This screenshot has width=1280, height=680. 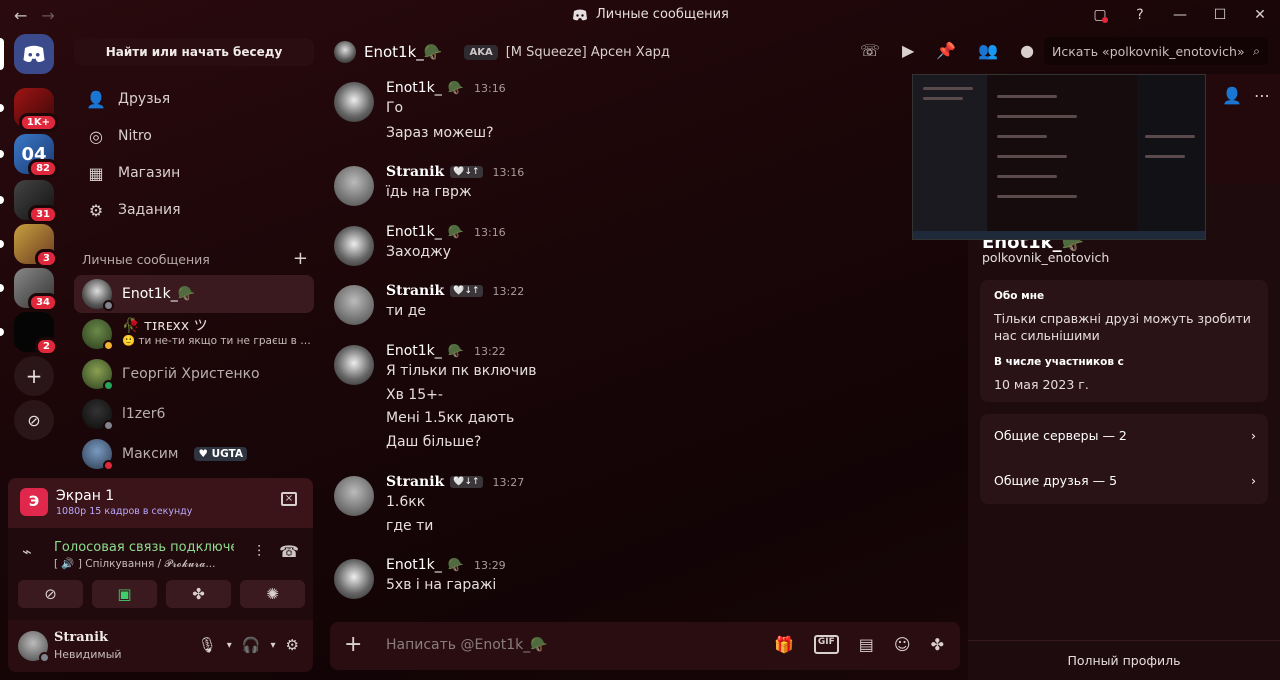 What do you see at coordinates (289, 552) in the screenshot?
I see `disconnect-icon: ☎` at bounding box center [289, 552].